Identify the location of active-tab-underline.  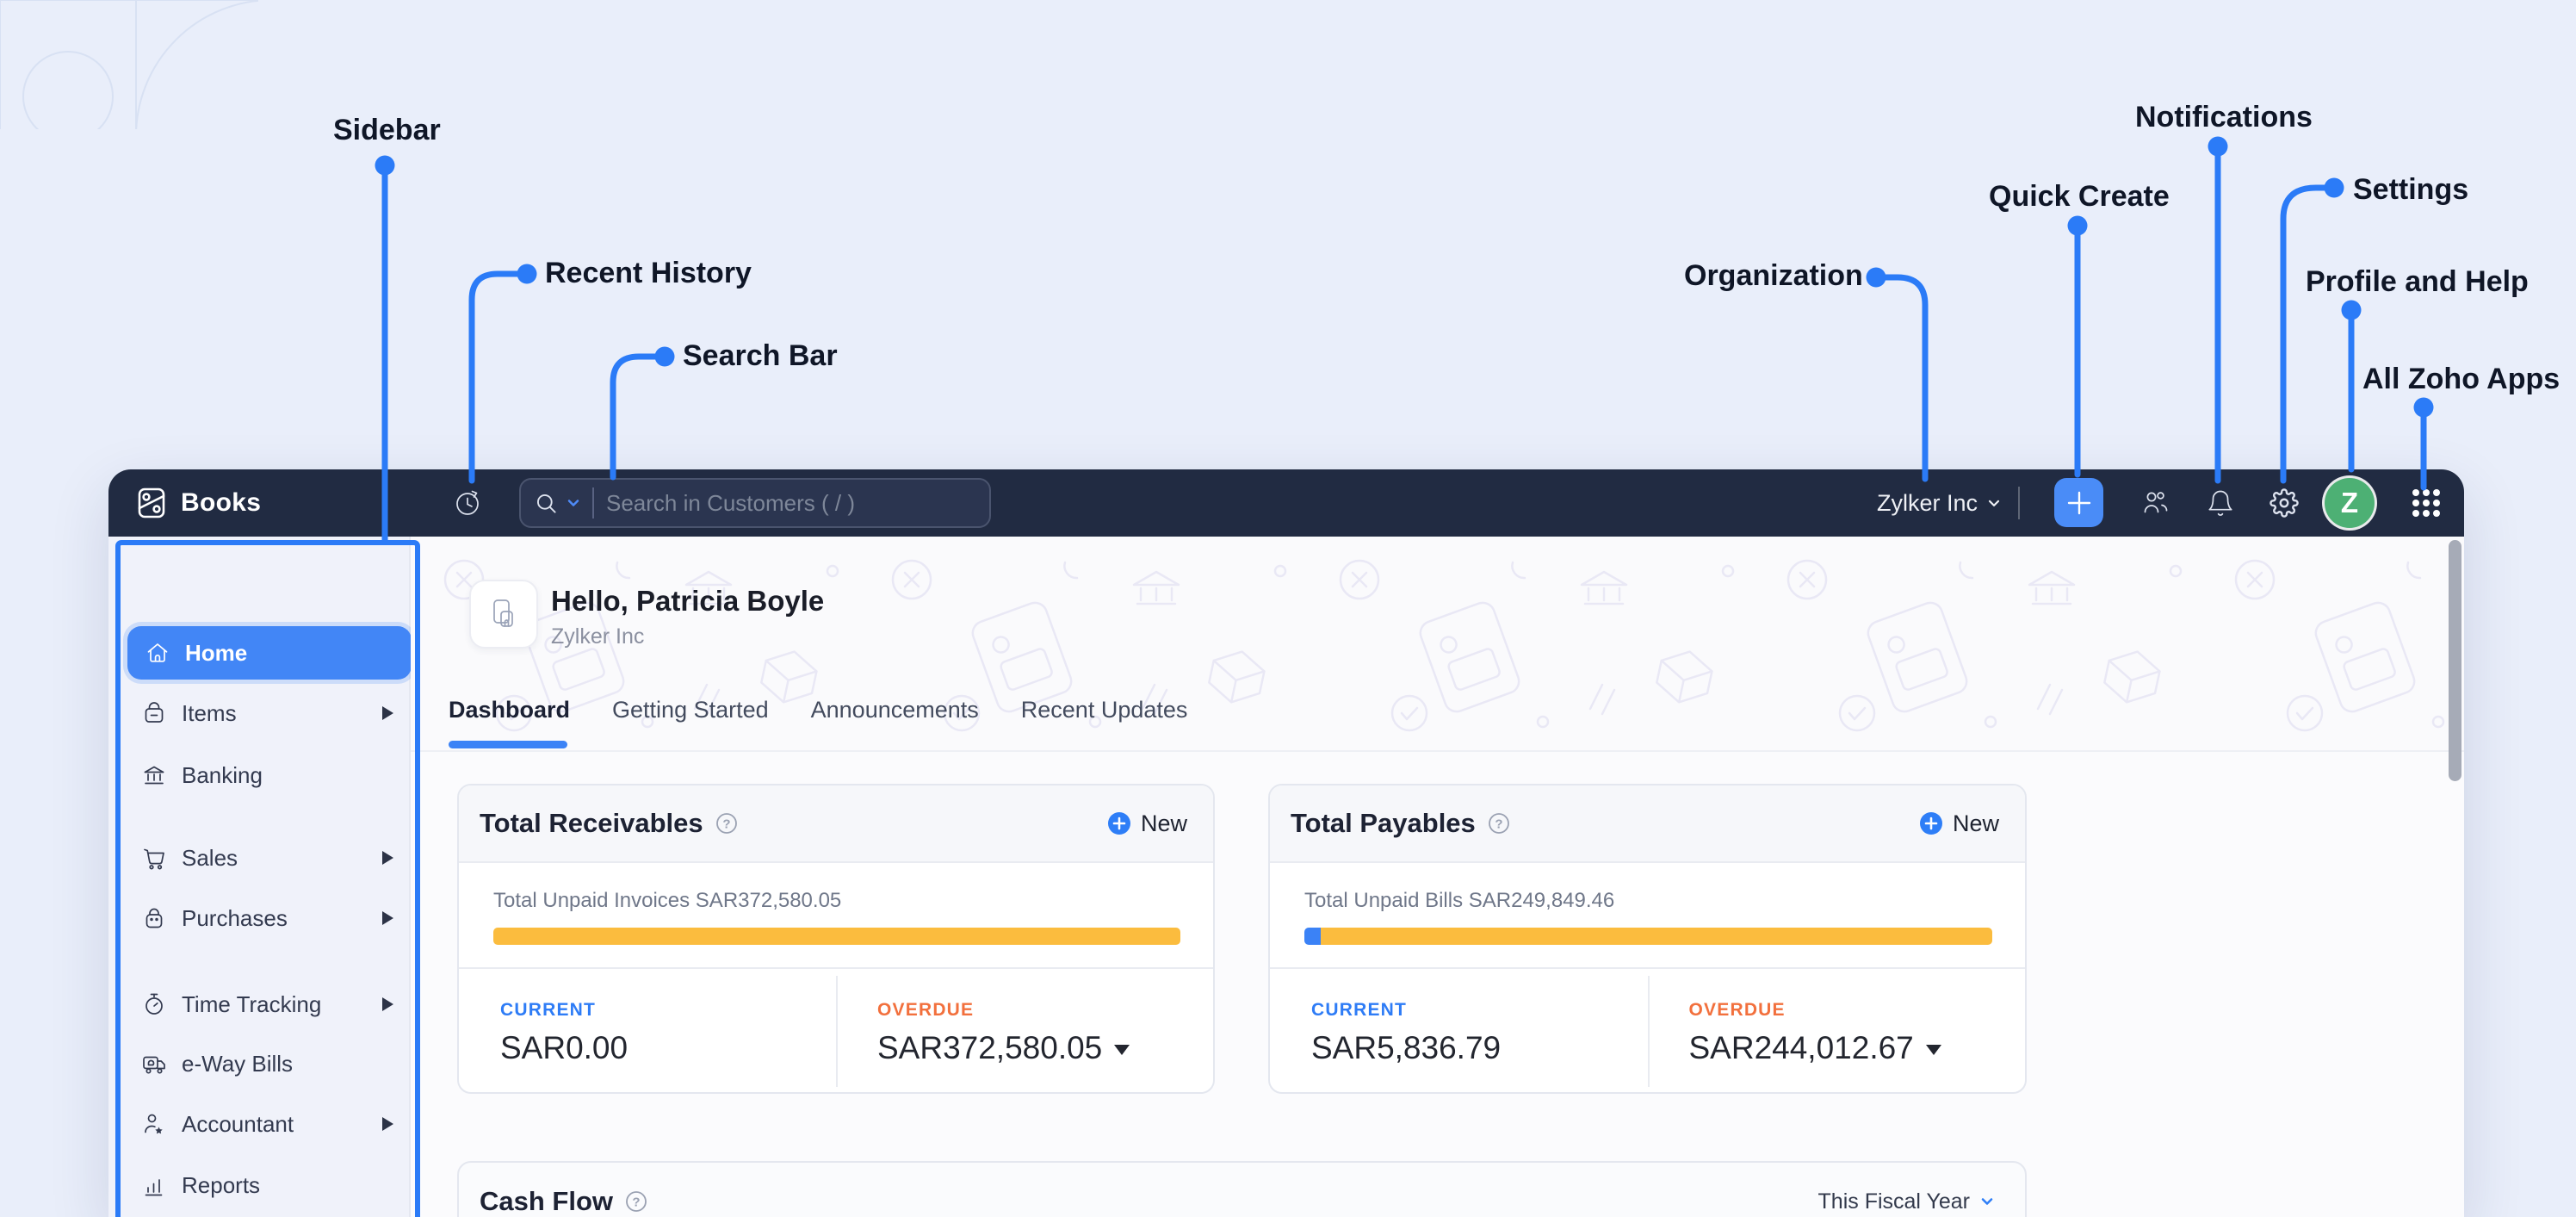
(508, 745).